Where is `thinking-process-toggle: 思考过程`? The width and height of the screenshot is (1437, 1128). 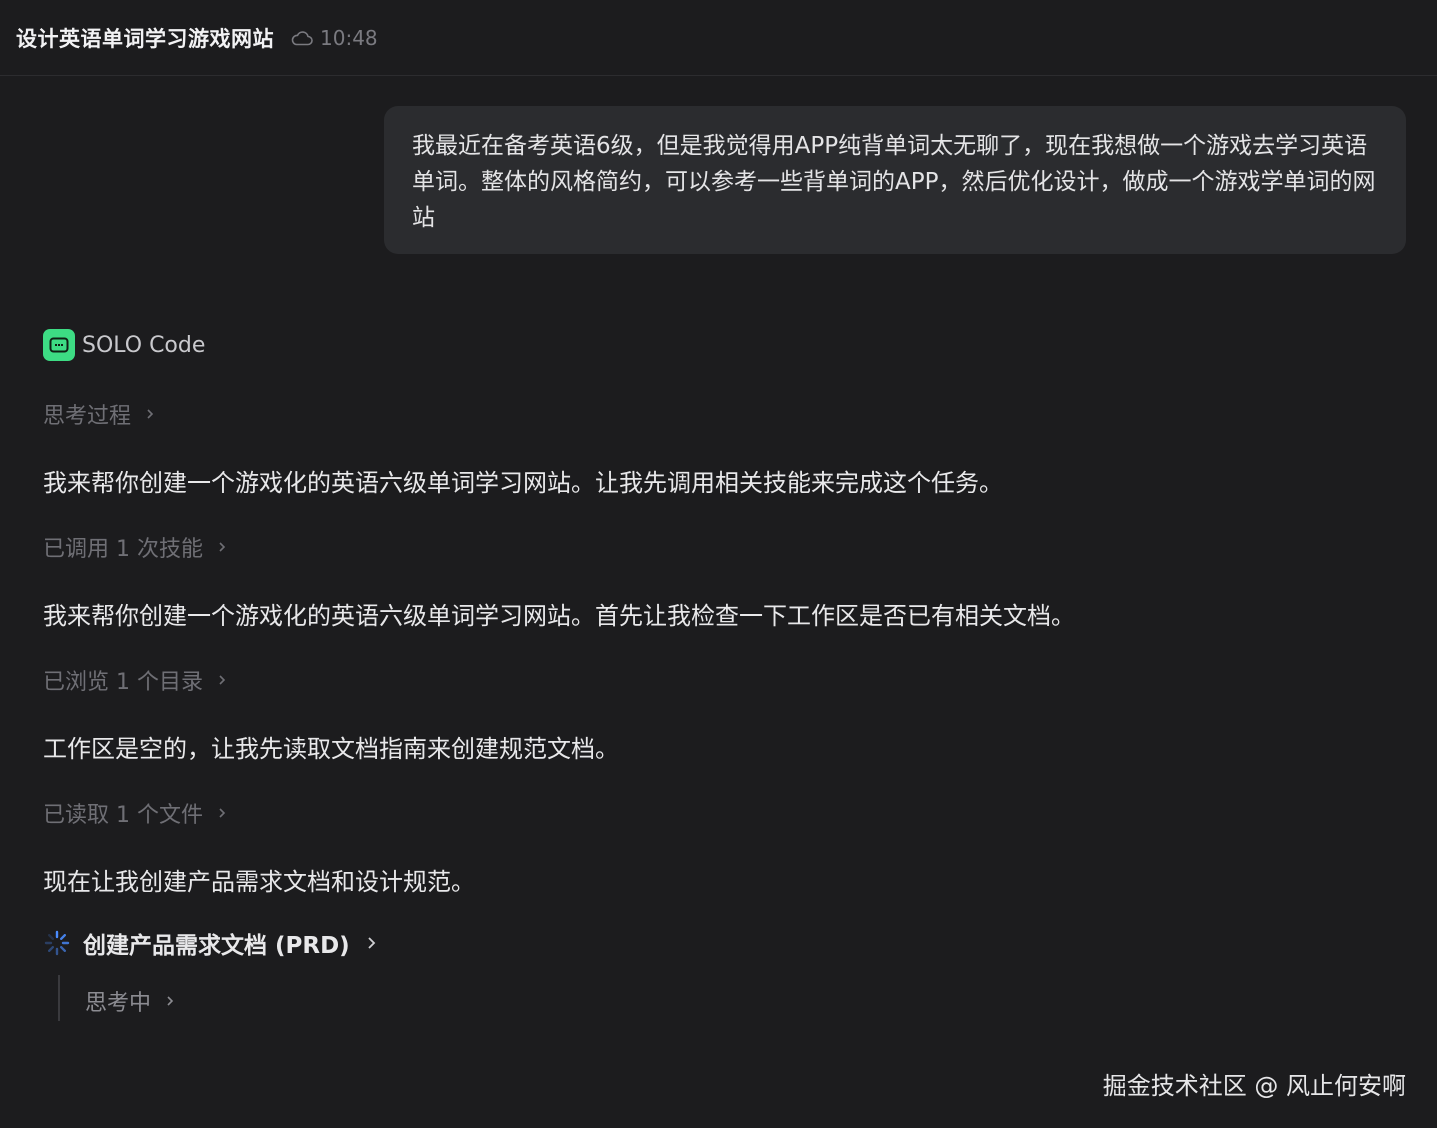
thinking-process-toggle: 思考过程 is located at coordinates (100, 414).